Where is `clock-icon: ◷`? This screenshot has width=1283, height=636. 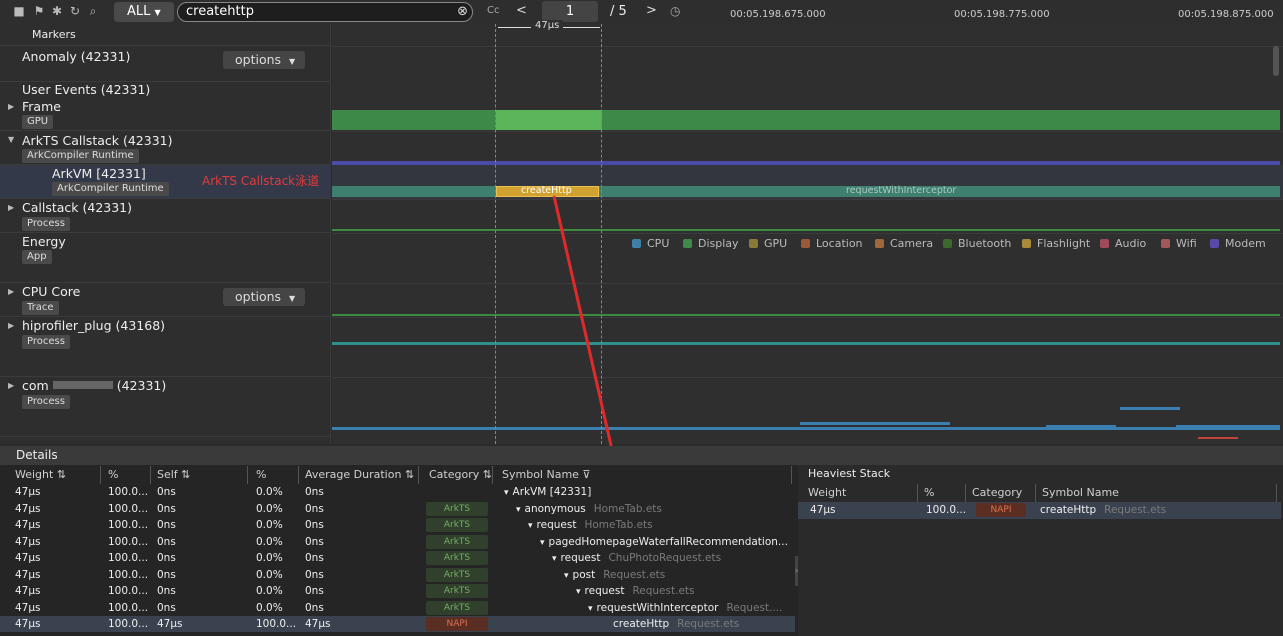
clock-icon: ◷ is located at coordinates (675, 11).